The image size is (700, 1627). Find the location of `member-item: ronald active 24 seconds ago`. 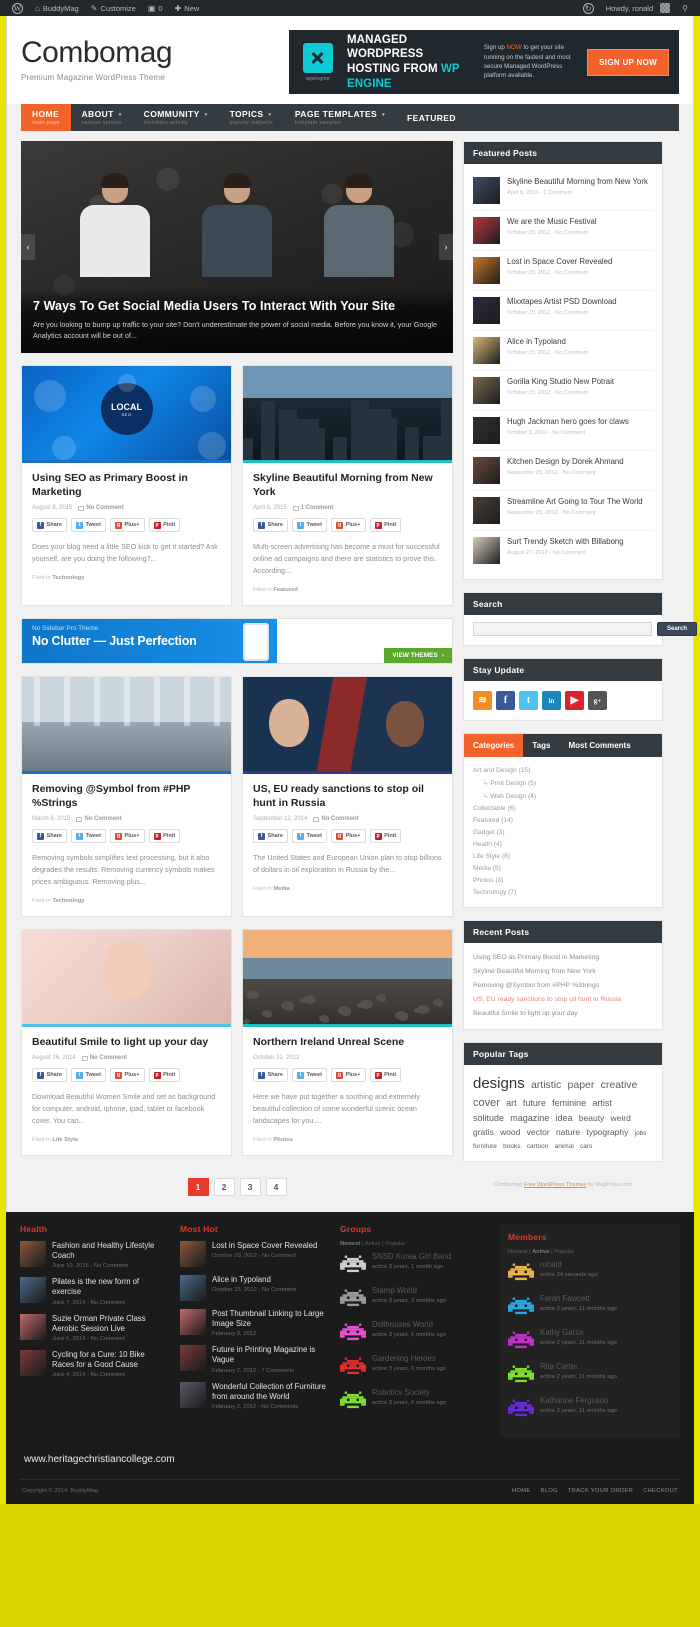

member-item: ronald active 24 seconds ago is located at coordinates (590, 1273).